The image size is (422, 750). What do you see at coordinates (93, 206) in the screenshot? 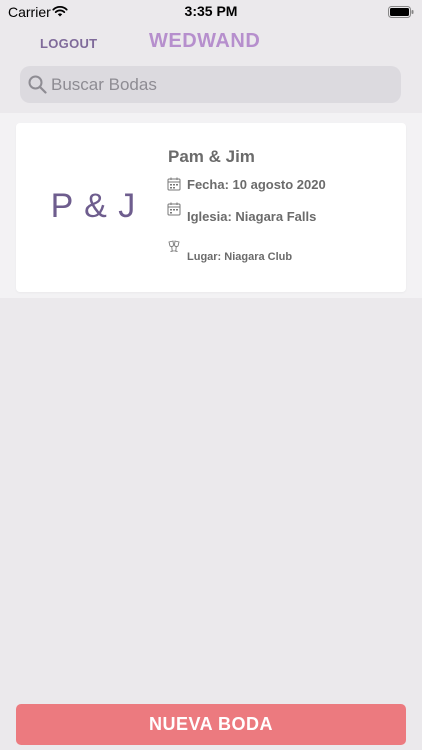
I see `wedding-initials: P & J` at bounding box center [93, 206].